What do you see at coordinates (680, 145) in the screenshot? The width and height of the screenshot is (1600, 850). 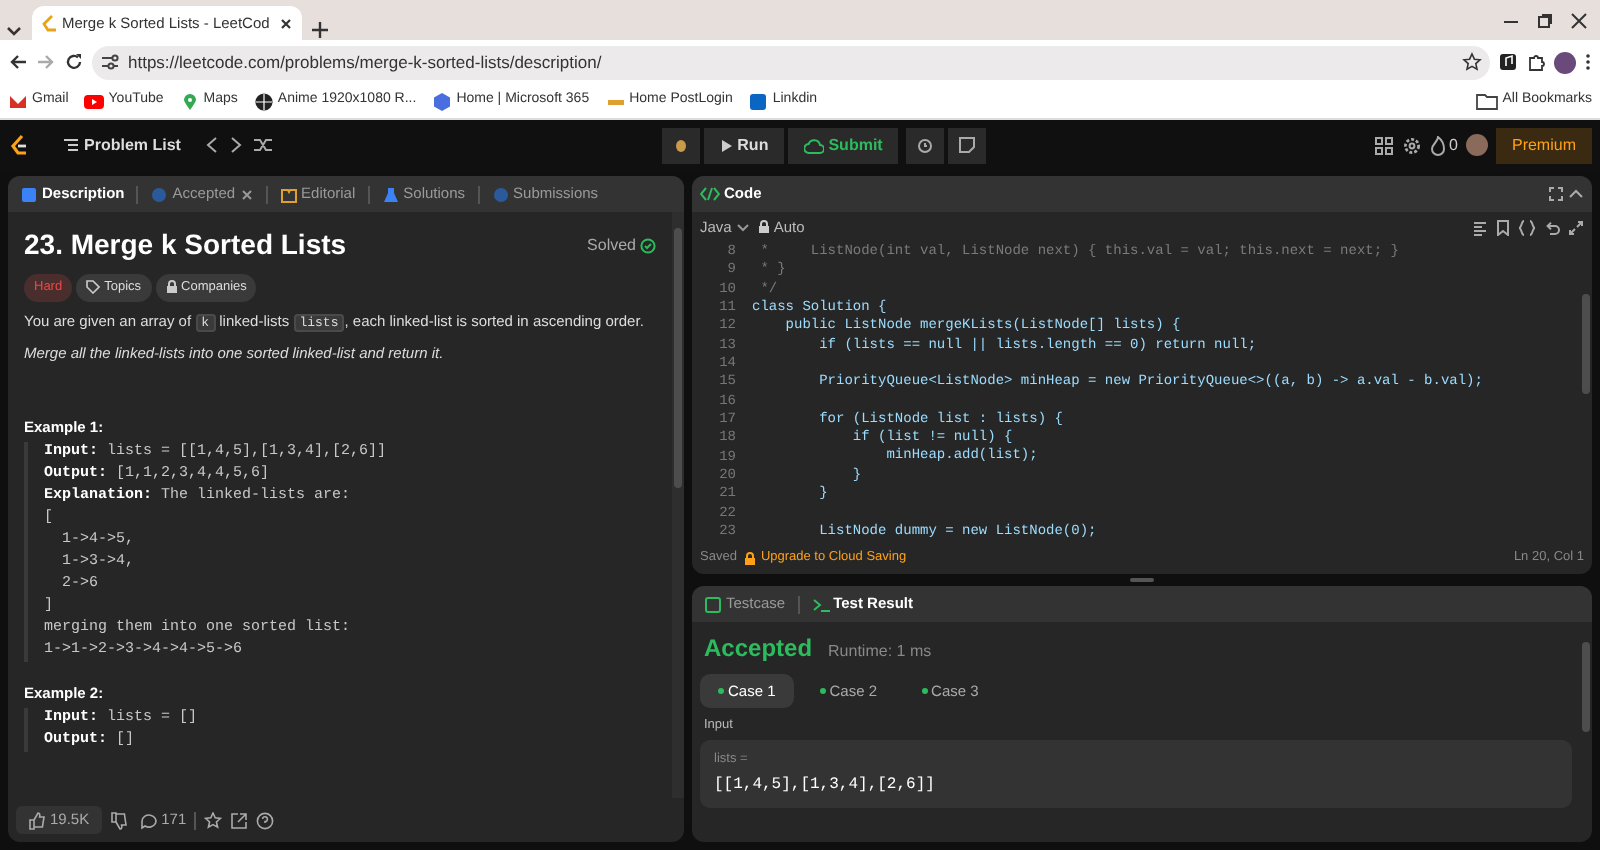 I see `debug-button` at bounding box center [680, 145].